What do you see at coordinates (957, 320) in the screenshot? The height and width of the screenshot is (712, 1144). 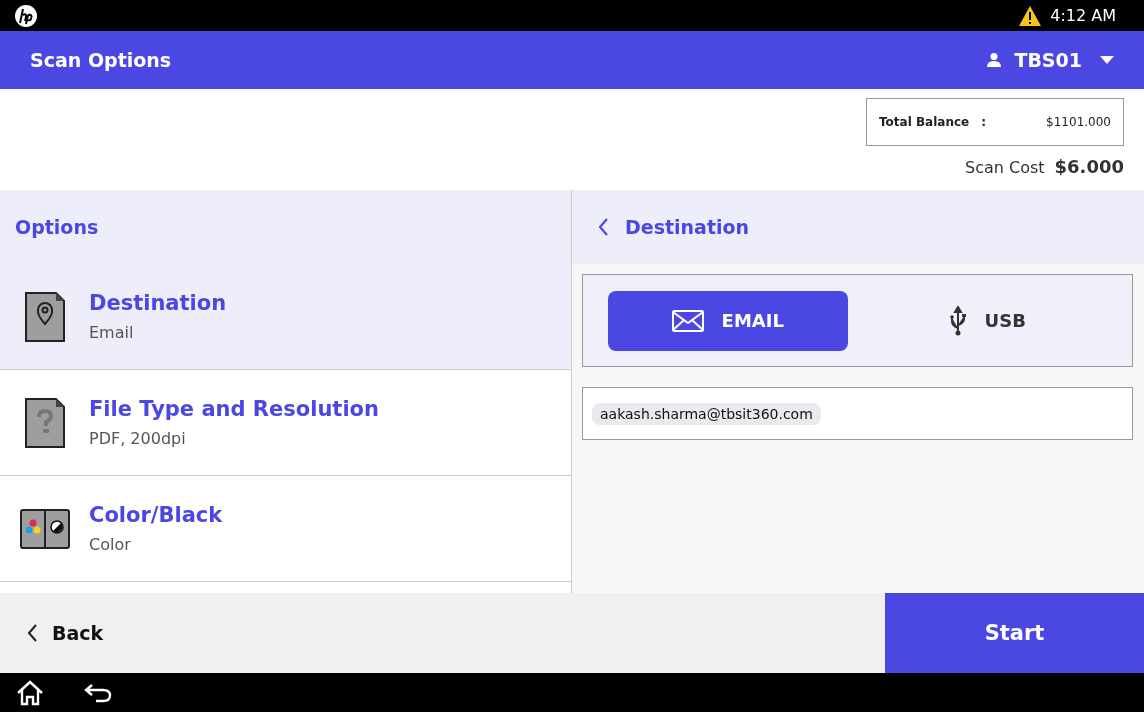 I see `usb-icon` at bounding box center [957, 320].